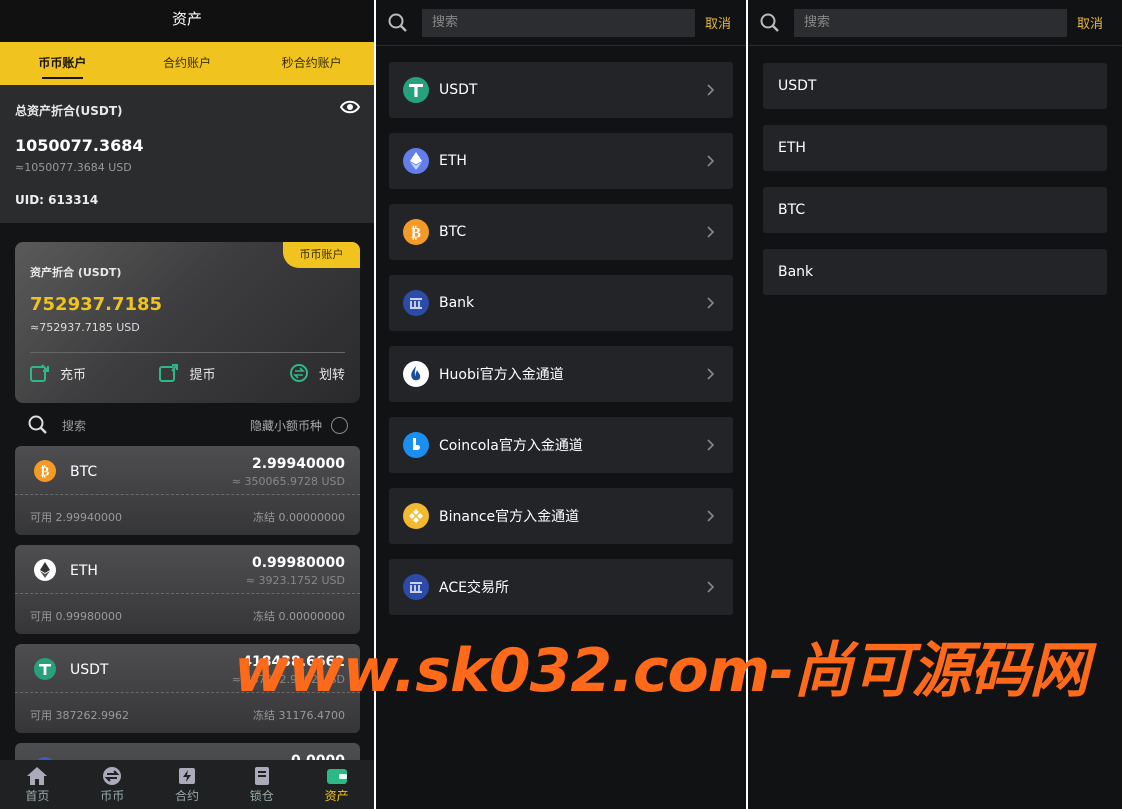 The height and width of the screenshot is (809, 1122). I want to click on channel-item-binance: Binance官方入金通道, so click(561, 516).